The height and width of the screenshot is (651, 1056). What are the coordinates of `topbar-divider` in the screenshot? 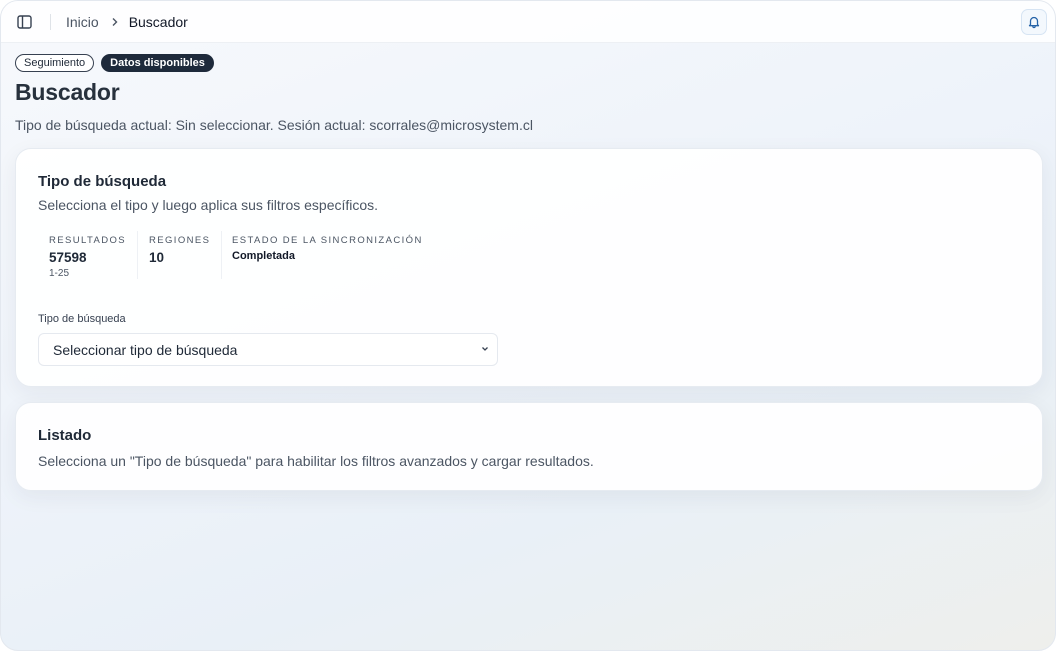 It's located at (50, 22).